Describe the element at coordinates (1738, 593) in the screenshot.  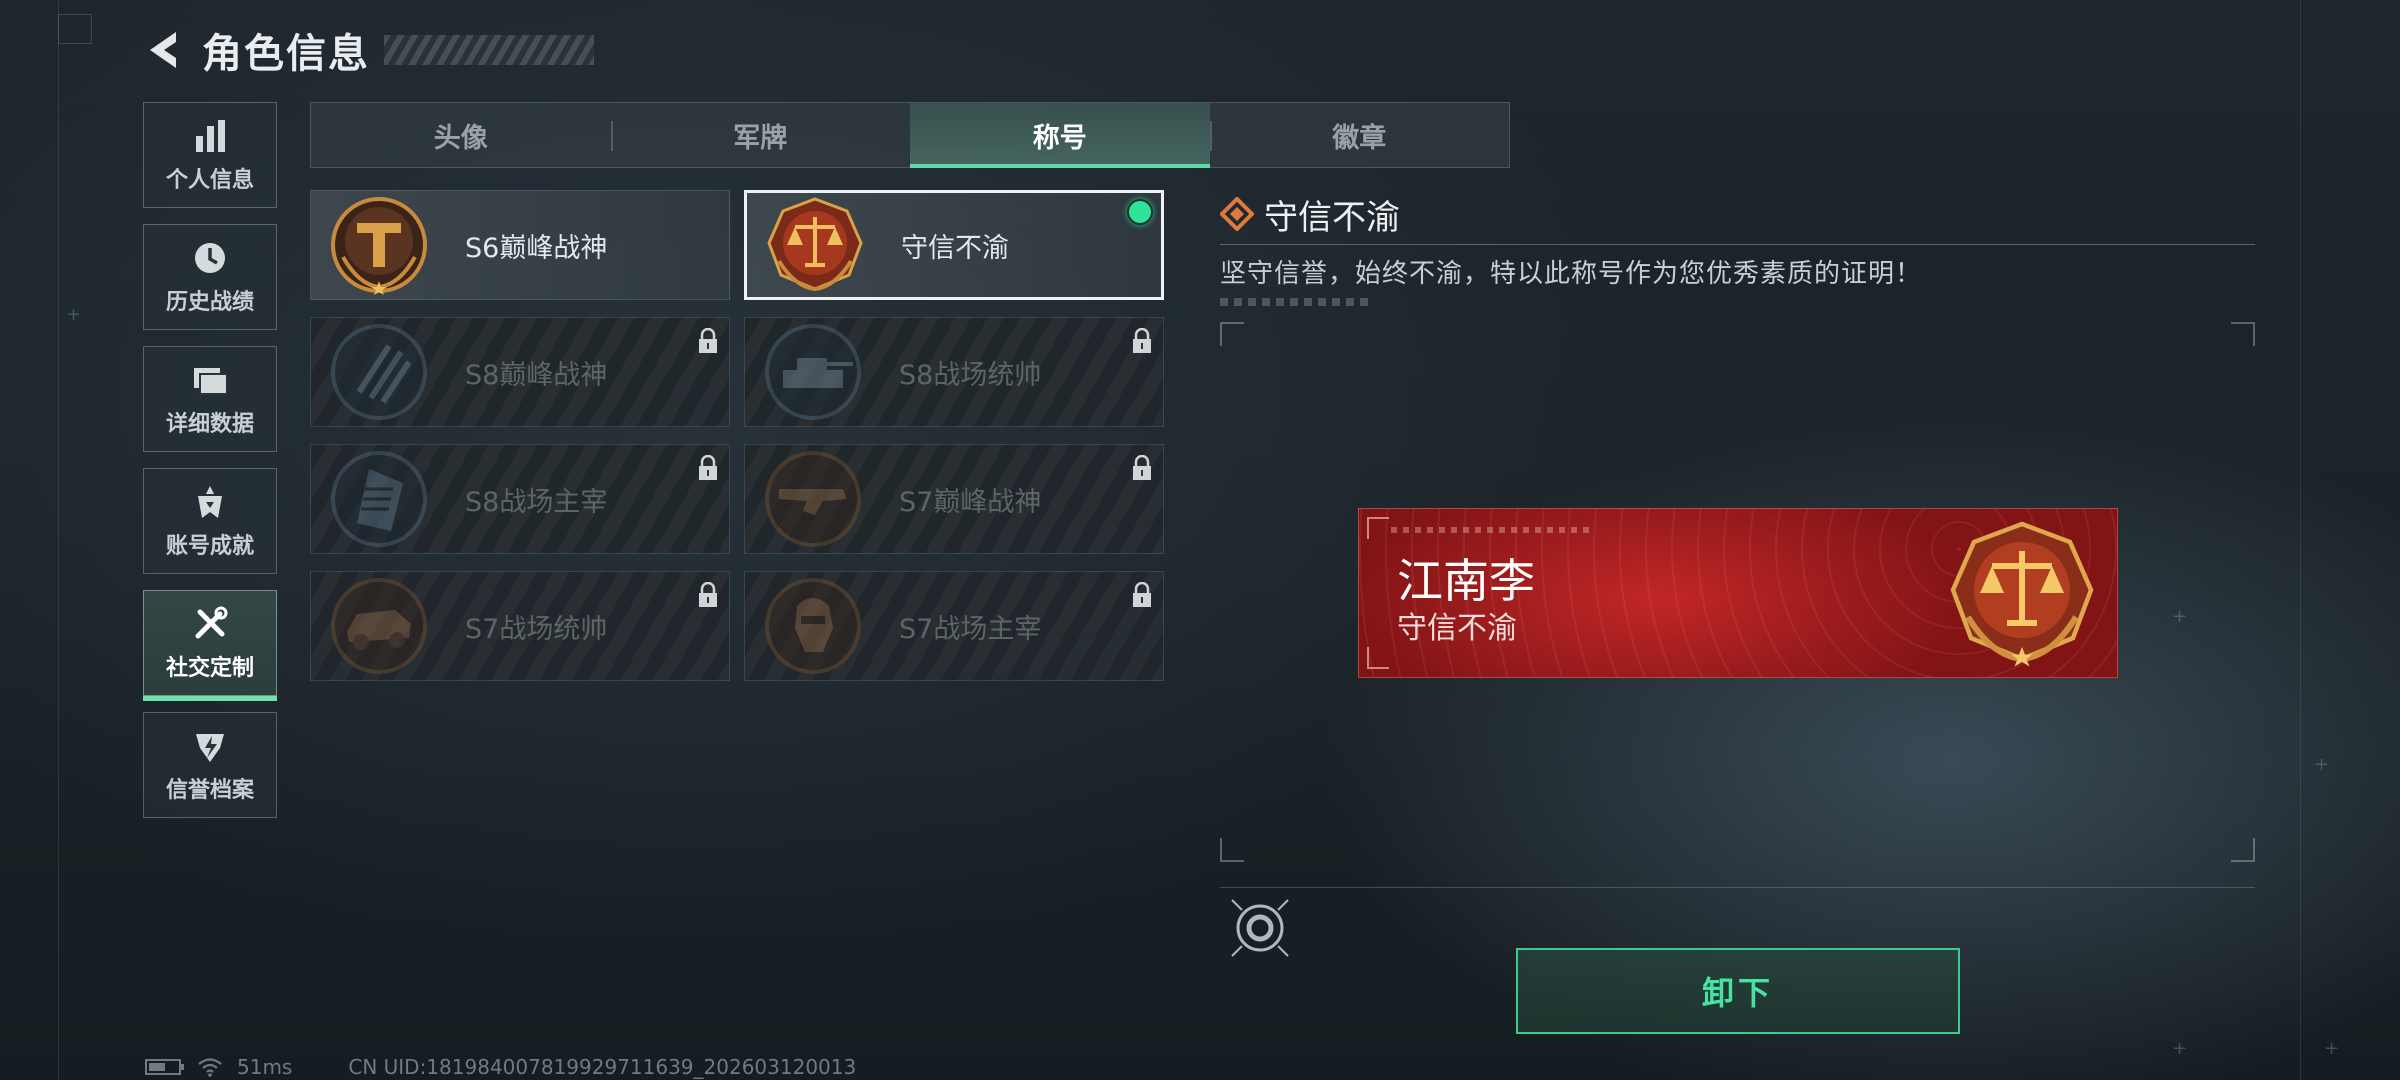
I see `name-plate-preview: 江南李 守信不渝` at that location.